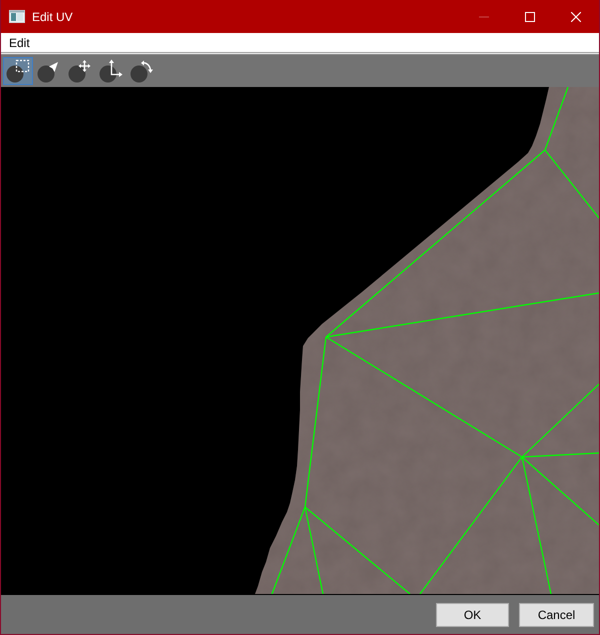 The height and width of the screenshot is (635, 600). I want to click on four-way-arrow-icon, so click(80, 71).